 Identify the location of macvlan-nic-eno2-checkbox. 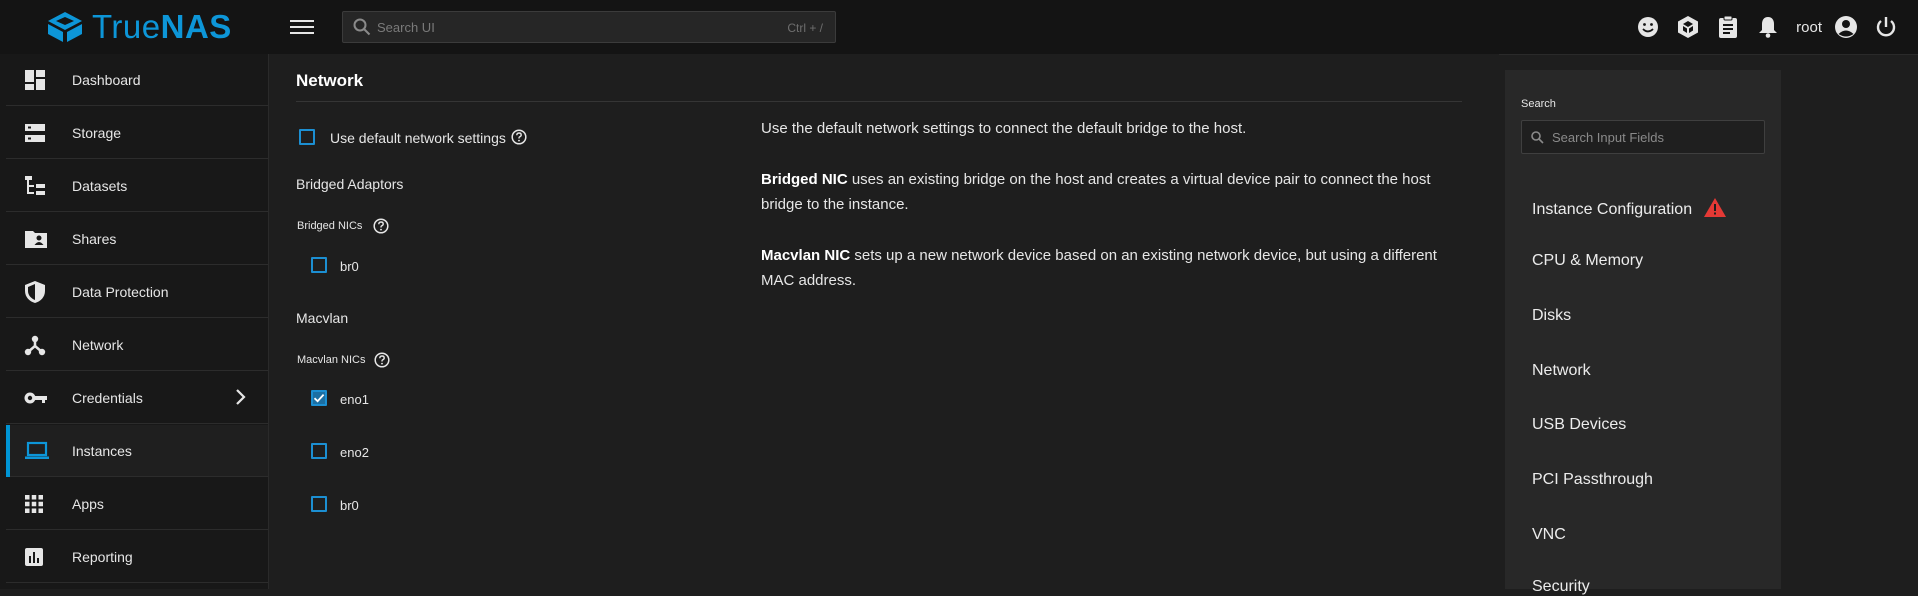
(319, 451).